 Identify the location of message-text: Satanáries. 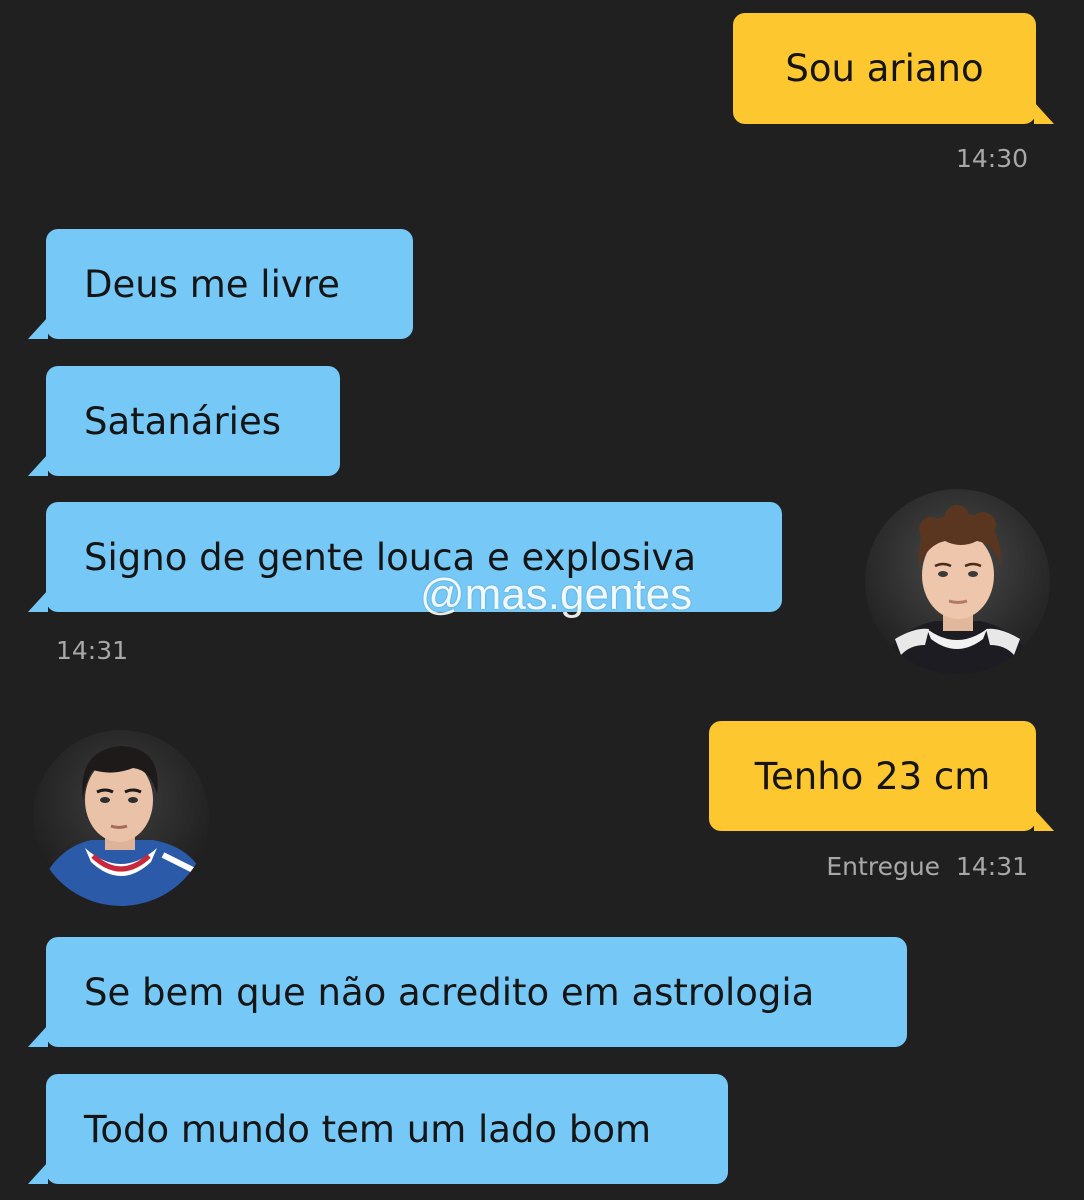
(182, 421).